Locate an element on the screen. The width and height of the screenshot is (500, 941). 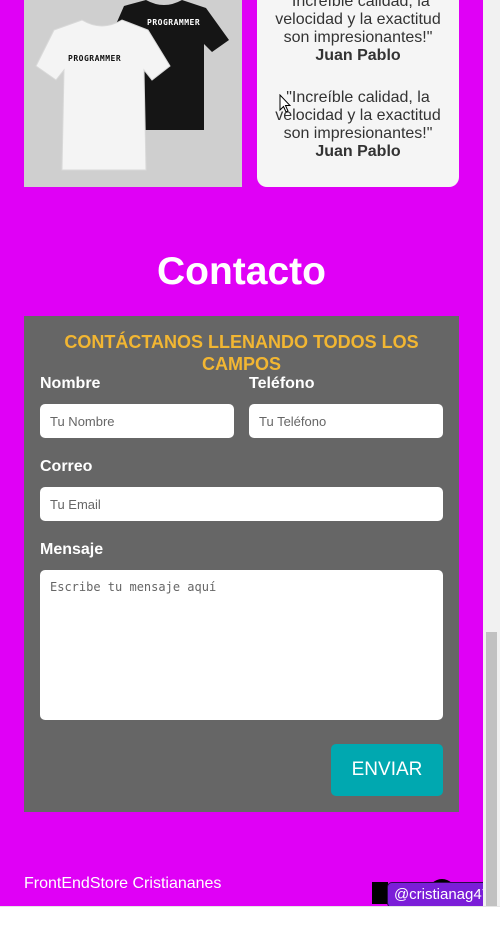
shirt-front-label: PROGRAMMER is located at coordinates (95, 58).